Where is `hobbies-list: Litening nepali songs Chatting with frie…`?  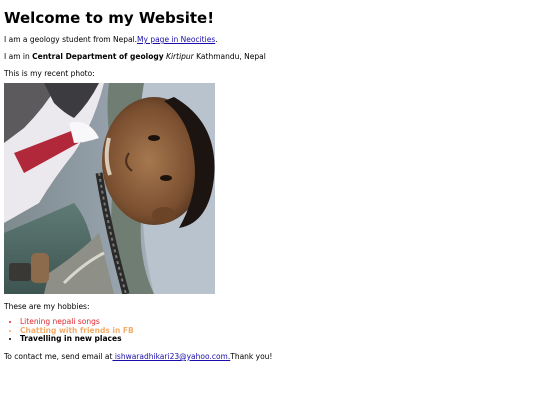 hobbies-list: Litening nepali songs Chatting with frie… is located at coordinates (269, 330).